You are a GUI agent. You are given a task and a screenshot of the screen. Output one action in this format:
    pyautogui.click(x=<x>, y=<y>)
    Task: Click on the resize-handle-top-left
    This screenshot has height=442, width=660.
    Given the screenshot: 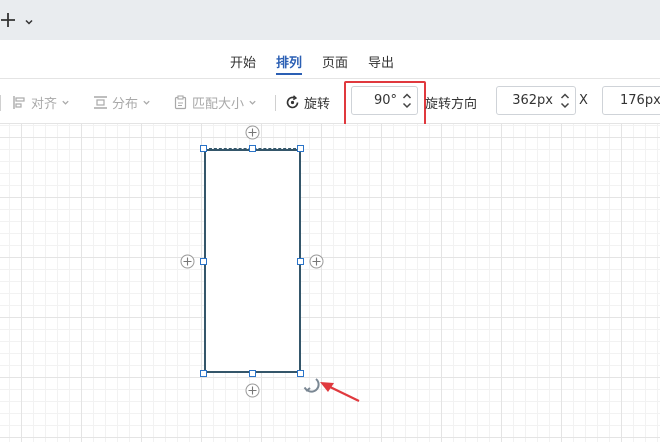 What is the action you would take?
    pyautogui.click(x=203, y=148)
    